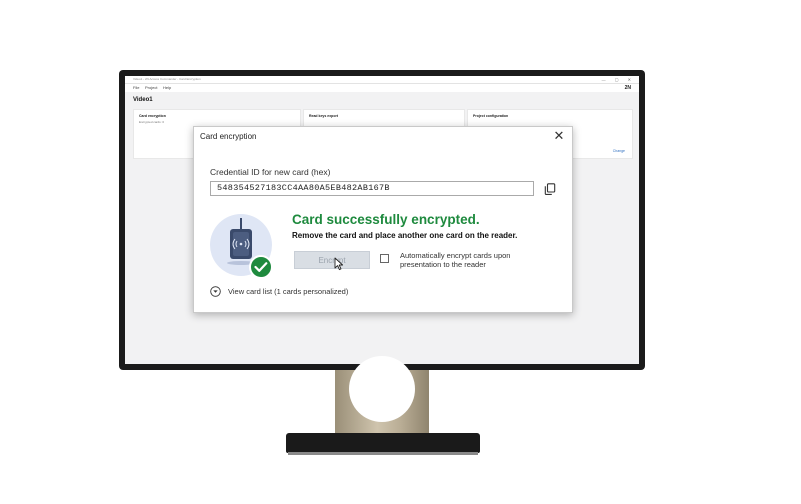 The width and height of the screenshot is (801, 504). What do you see at coordinates (288, 291) in the screenshot?
I see `view-card-list-link: View card list (1 cards personalized)` at bounding box center [288, 291].